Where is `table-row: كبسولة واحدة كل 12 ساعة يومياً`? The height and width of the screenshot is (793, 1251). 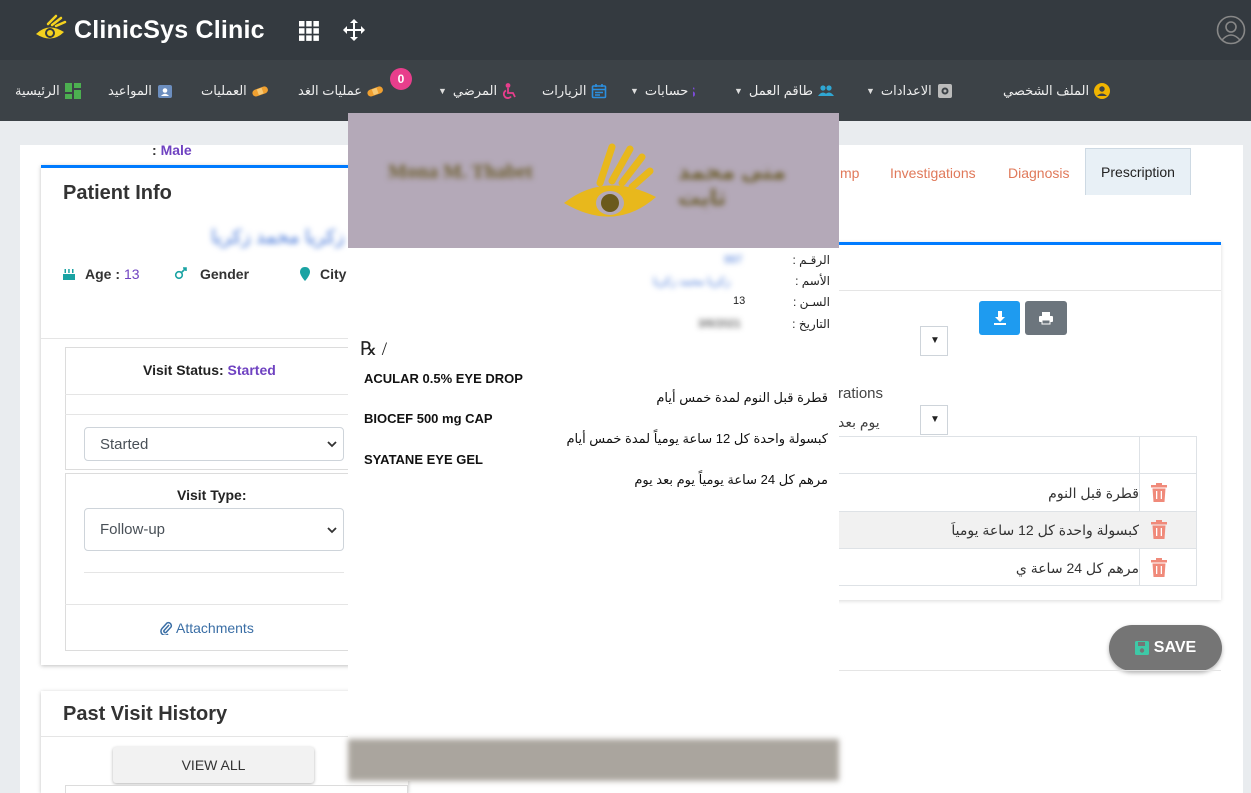
table-row: كبسولة واحدة كل 12 ساعة يومياً is located at coordinates (1017, 529).